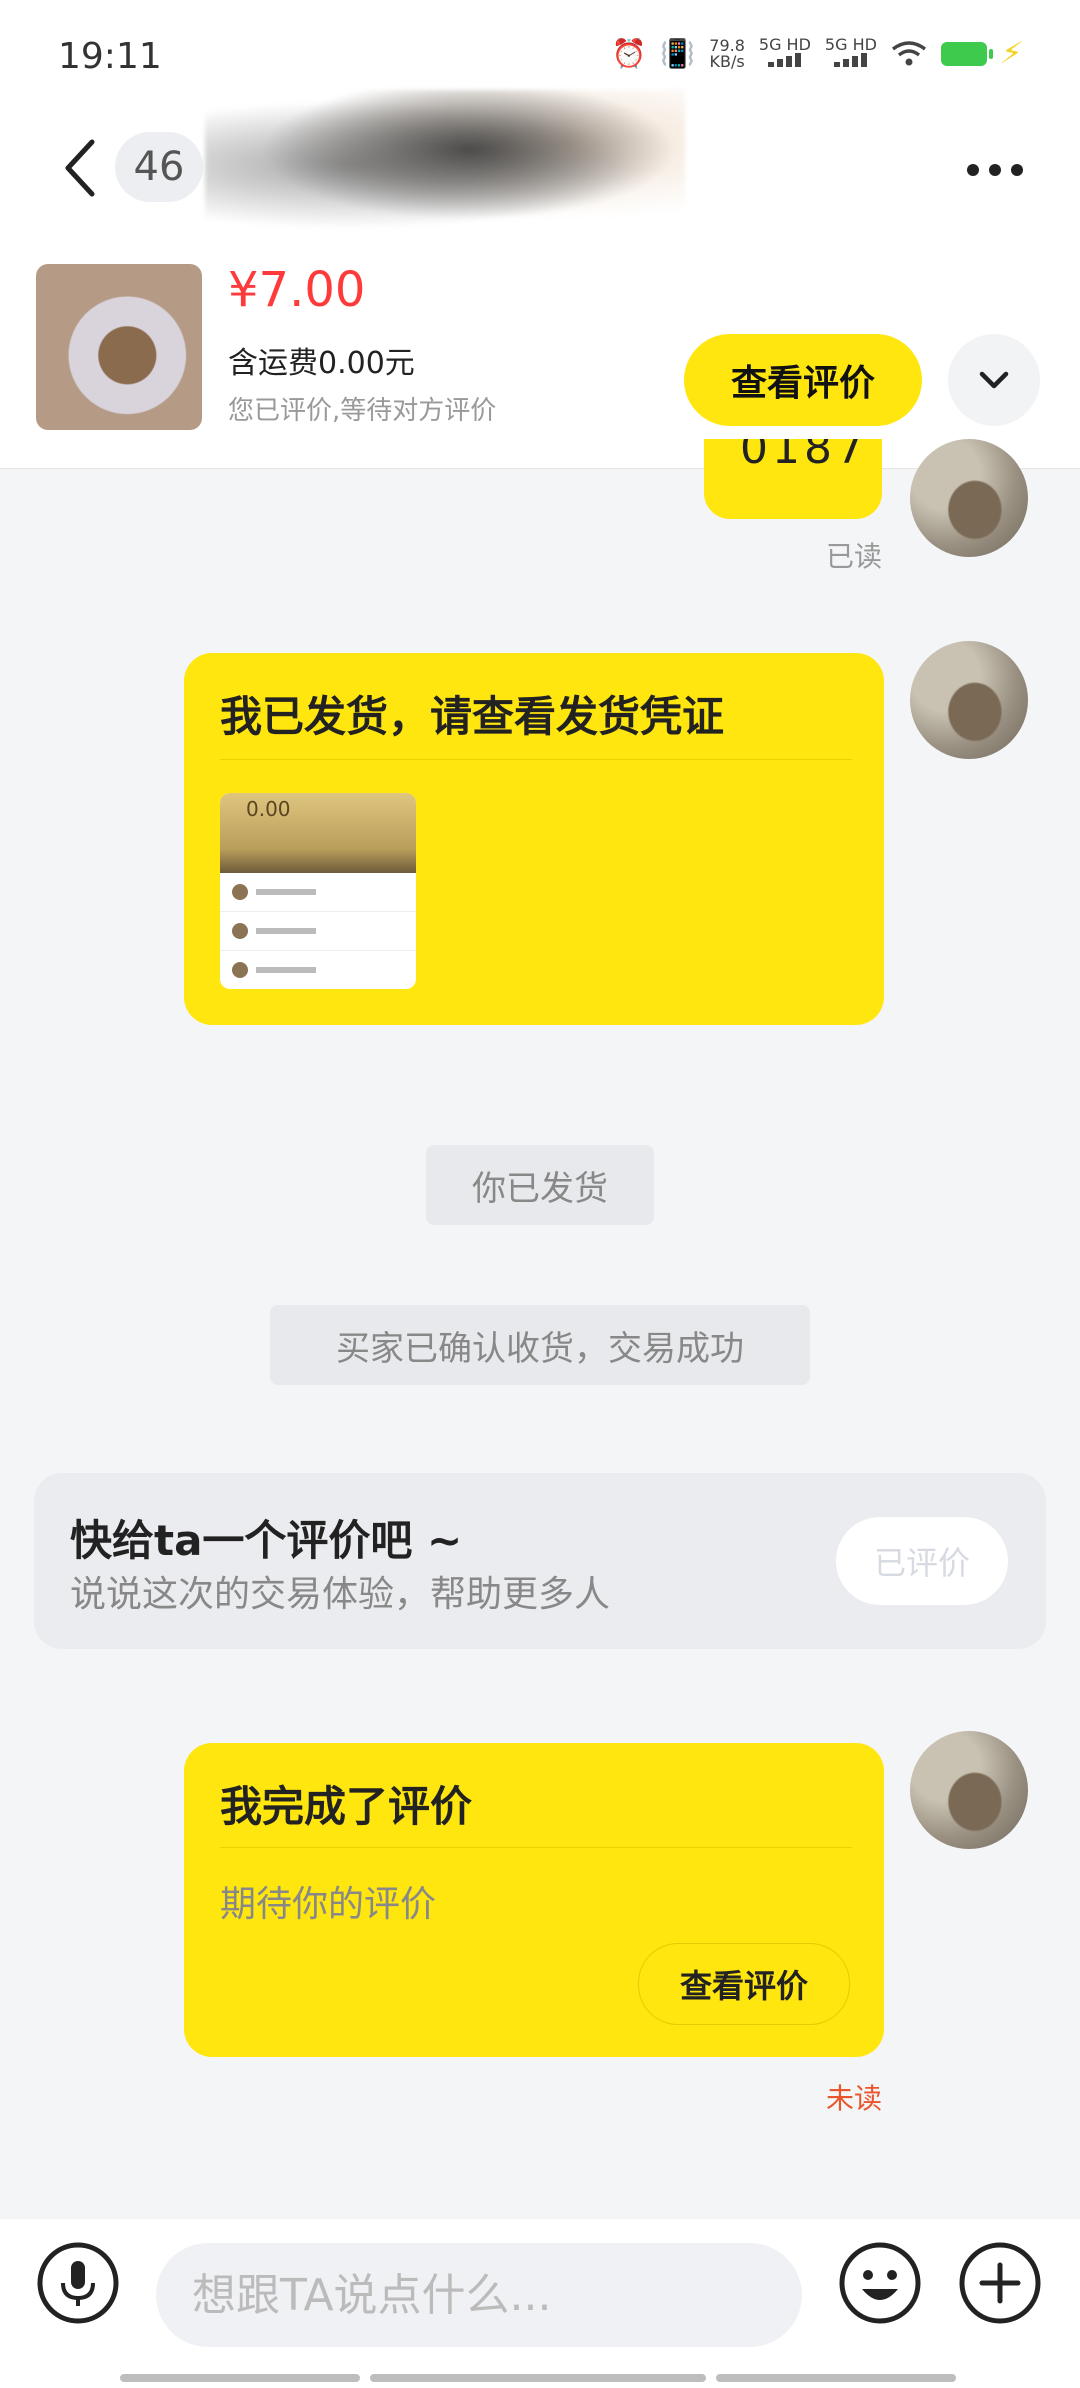 The height and width of the screenshot is (2388, 1080). Describe the element at coordinates (534, 839) in the screenshot. I see `shipping-proof-card: 我已发货，请查看发货凭证 0.00` at that location.